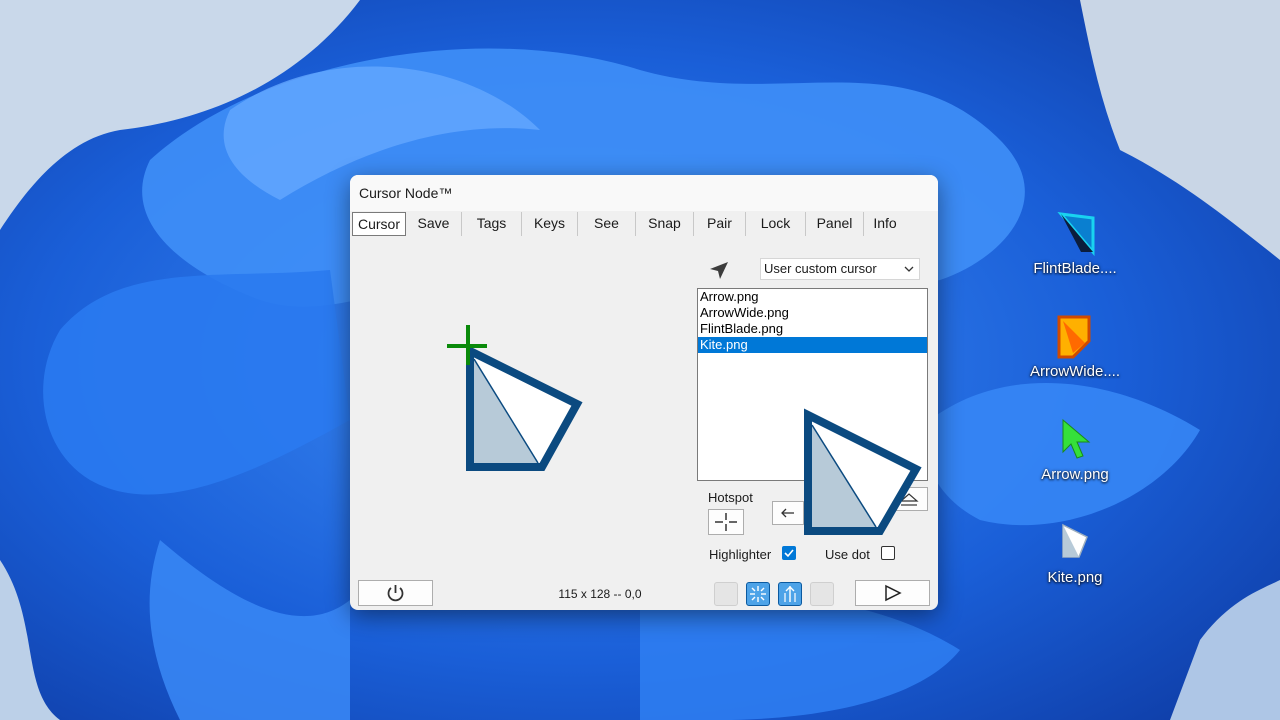 The height and width of the screenshot is (720, 1280). I want to click on tab-tags: Tags, so click(492, 224).